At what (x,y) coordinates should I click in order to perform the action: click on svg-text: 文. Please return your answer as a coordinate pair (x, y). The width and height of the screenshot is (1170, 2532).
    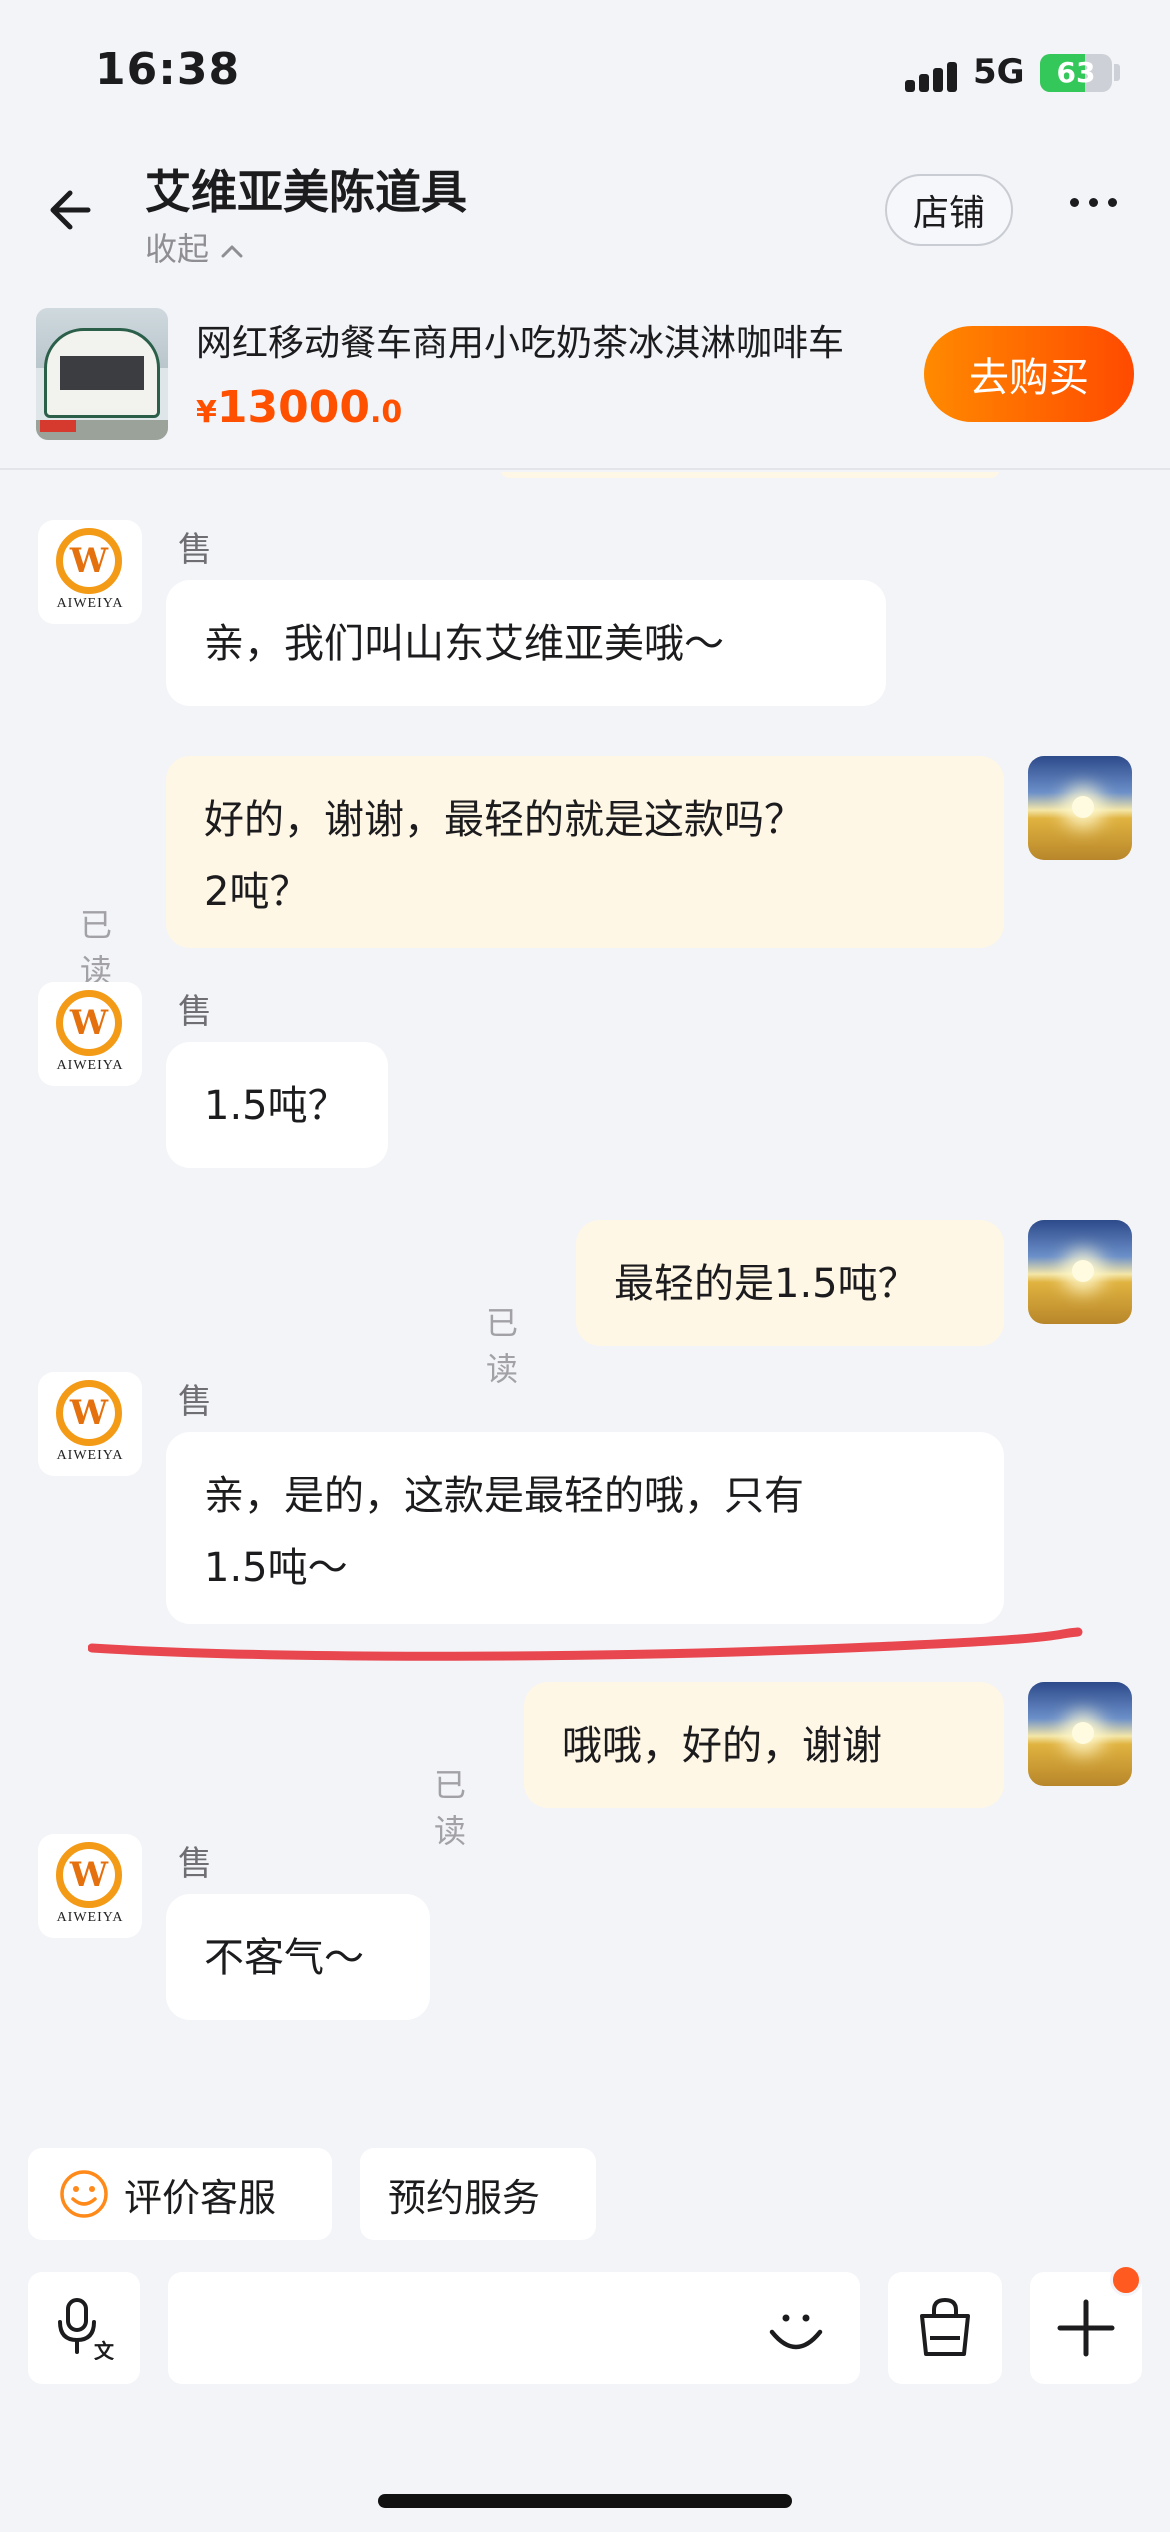
    Looking at the image, I should click on (104, 2349).